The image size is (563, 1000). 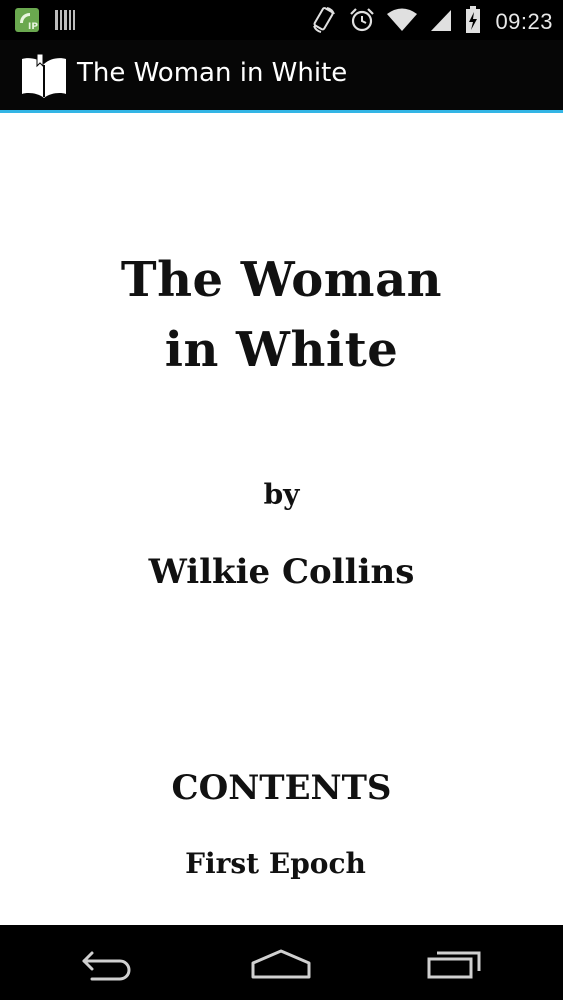 What do you see at coordinates (441, 22) in the screenshot?
I see `signal-icon` at bounding box center [441, 22].